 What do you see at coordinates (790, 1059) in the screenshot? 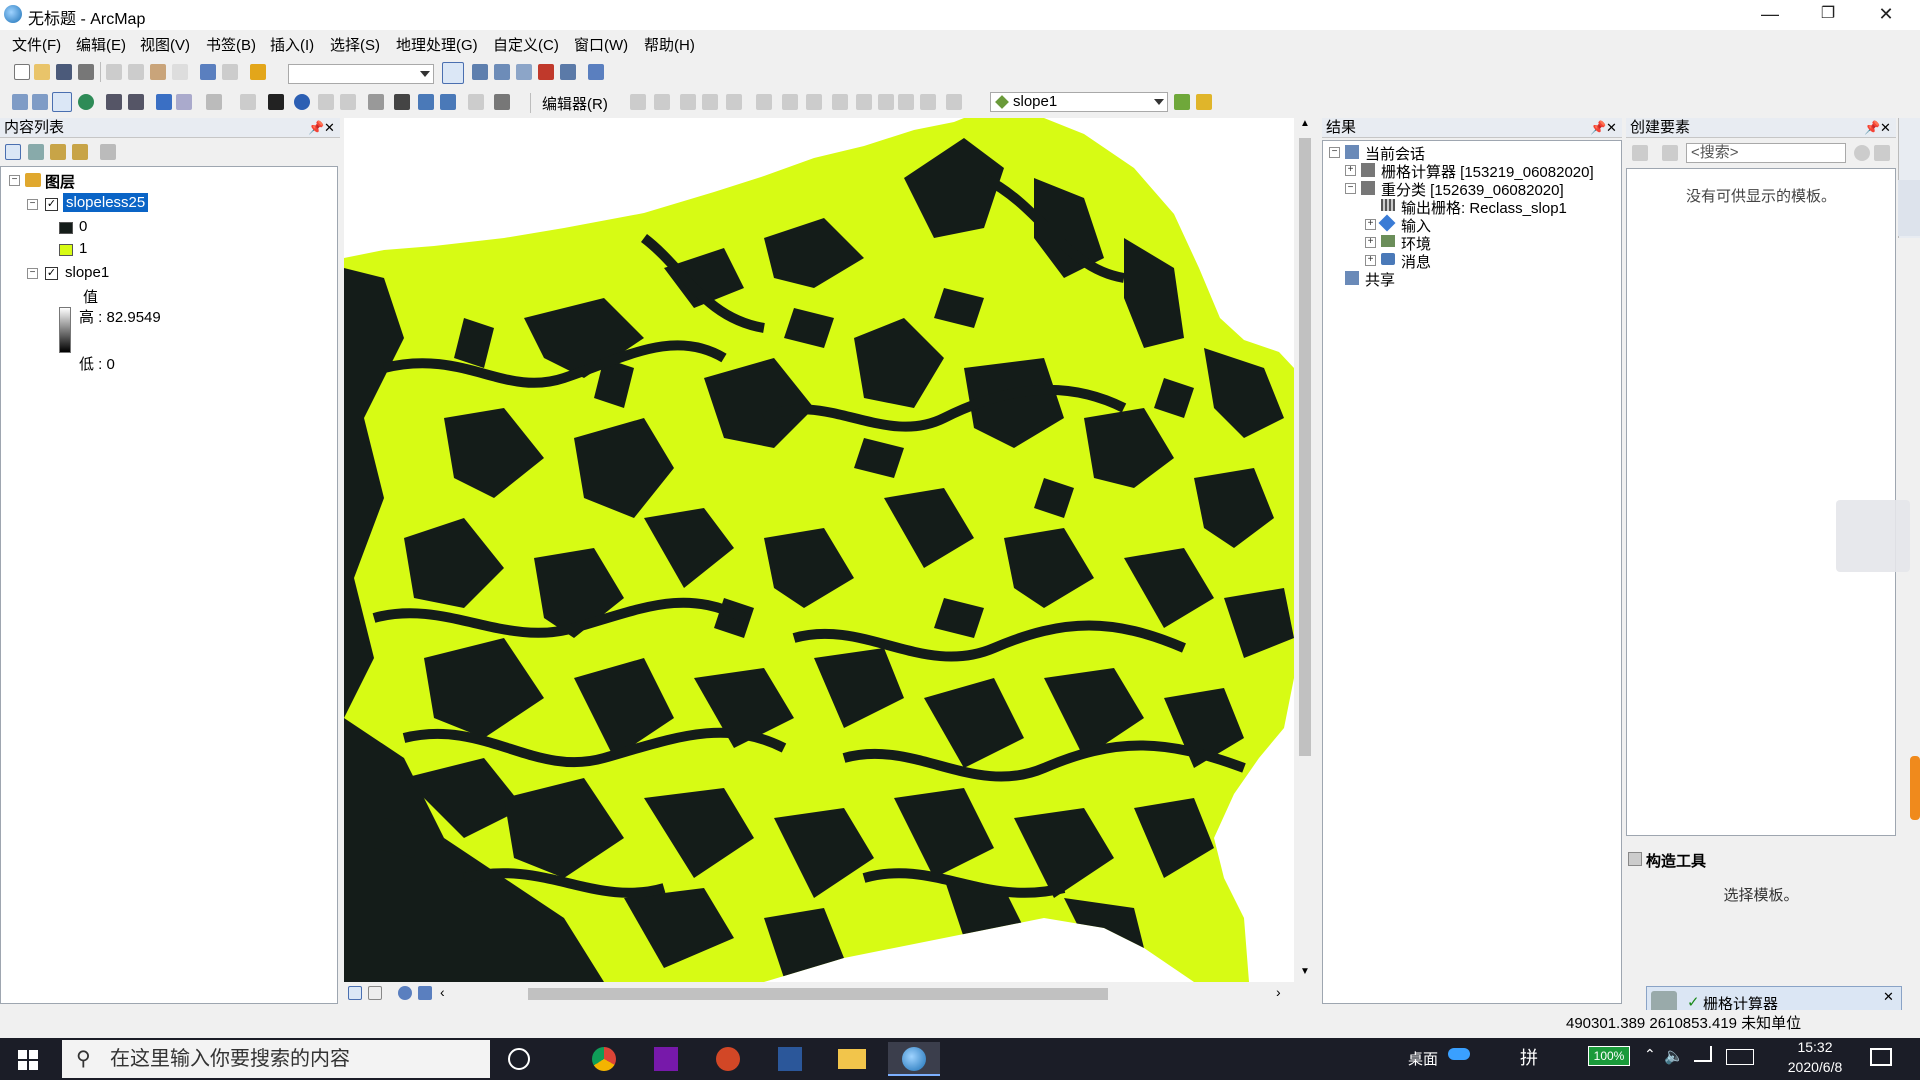
I see `word-app` at bounding box center [790, 1059].